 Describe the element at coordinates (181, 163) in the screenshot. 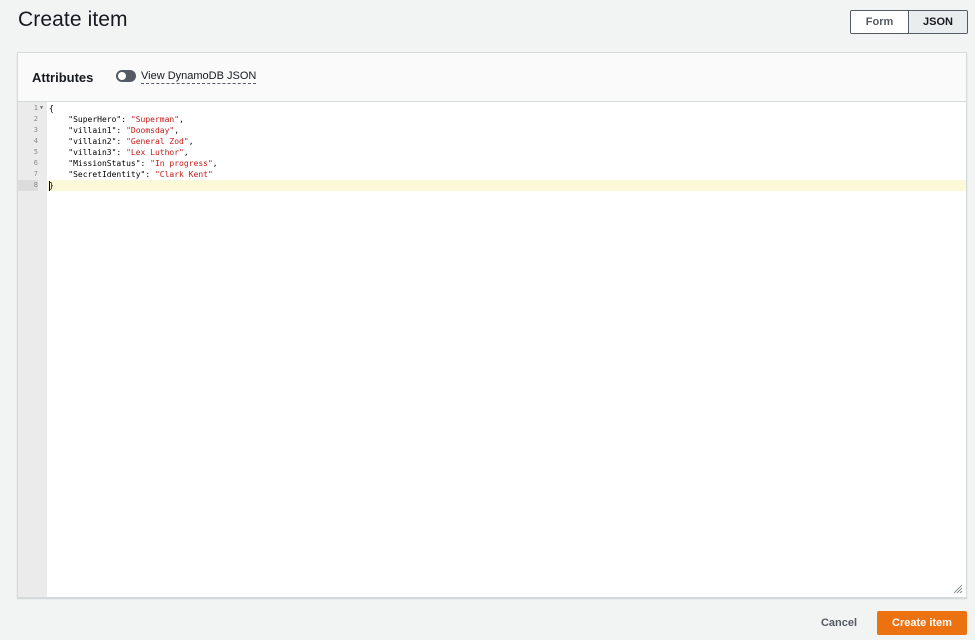

I see `json-string-value: "In progress"` at that location.